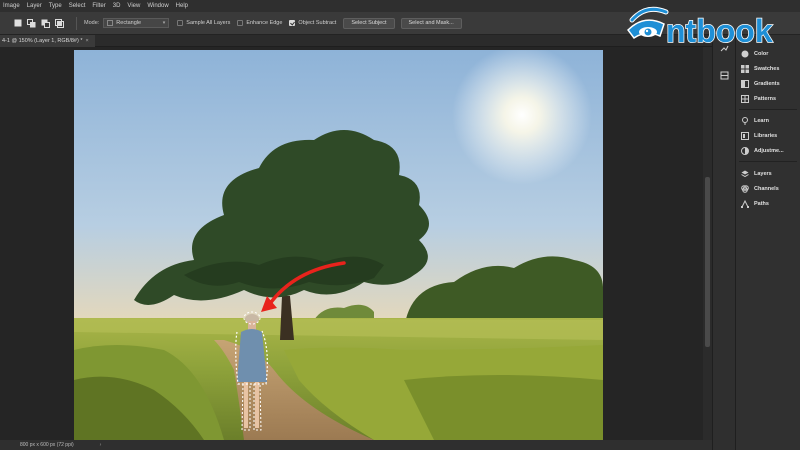 This screenshot has height=450, width=800. I want to click on scrollbar-thumb, so click(707, 262).